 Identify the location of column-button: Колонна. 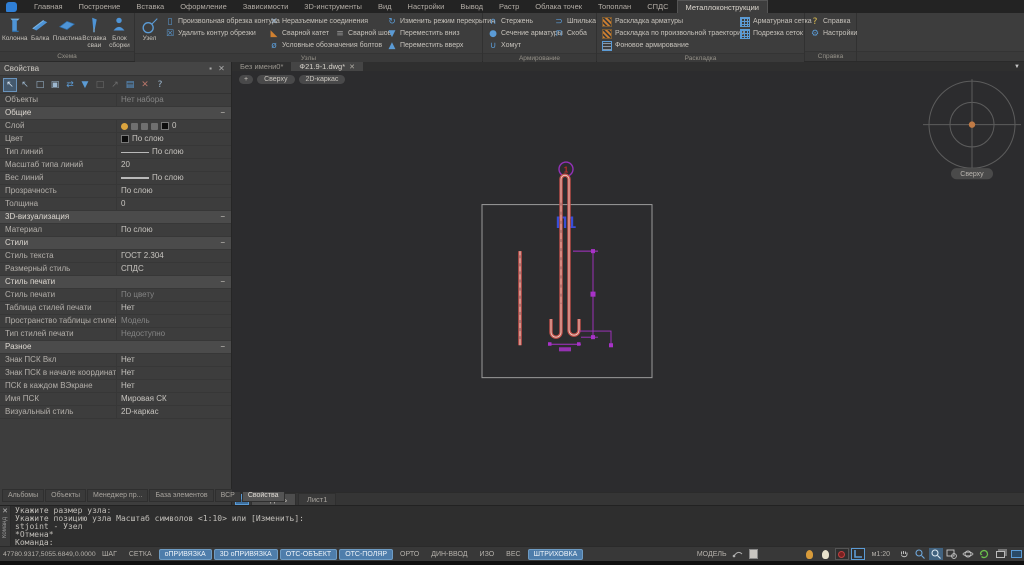
(15, 32).